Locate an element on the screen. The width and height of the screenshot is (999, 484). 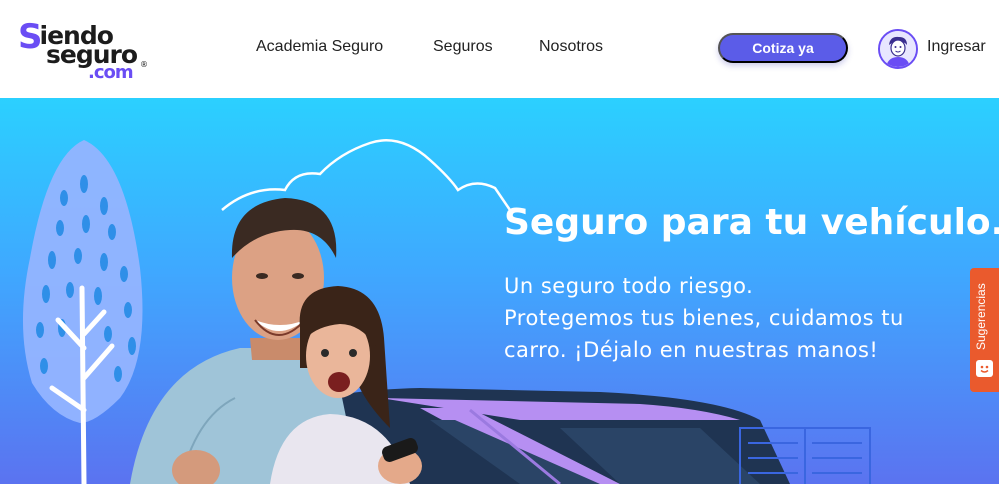
sugerencias-feedback-tab: Sugerencias is located at coordinates (984, 330).